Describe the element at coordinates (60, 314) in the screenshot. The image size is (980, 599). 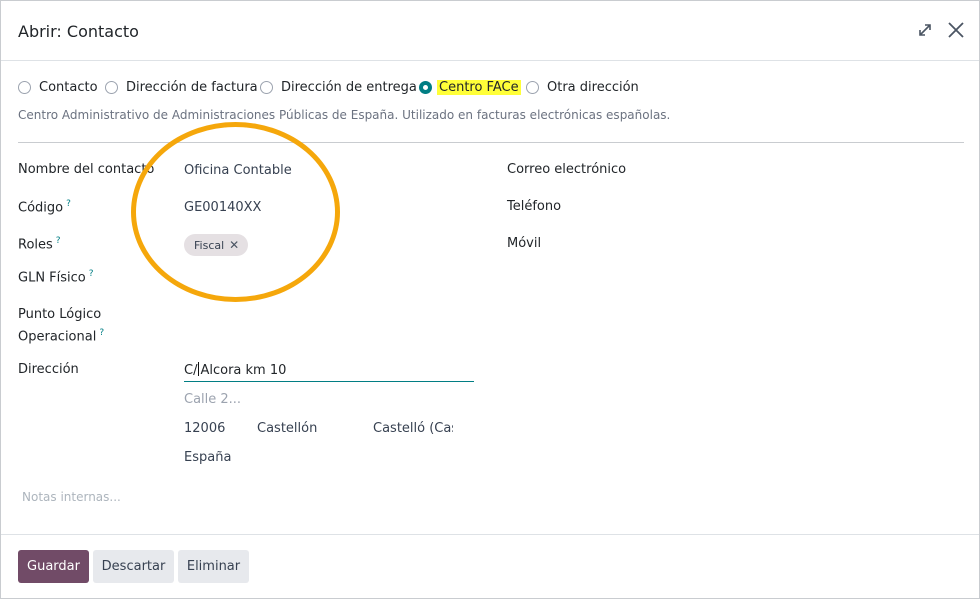
I see `punto-logico-label-line1: Punto Lógico` at that location.